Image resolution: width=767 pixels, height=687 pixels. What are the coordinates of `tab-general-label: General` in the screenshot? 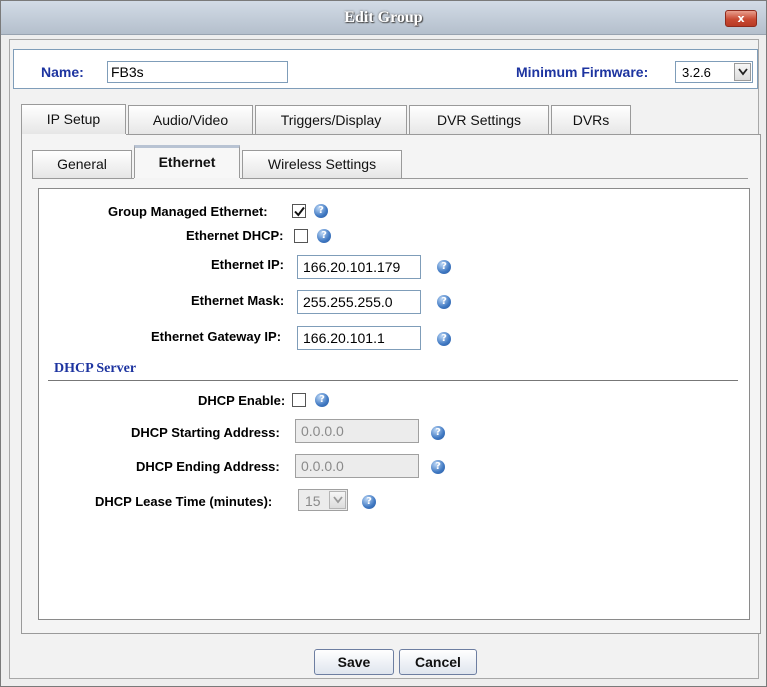 It's located at (82, 164).